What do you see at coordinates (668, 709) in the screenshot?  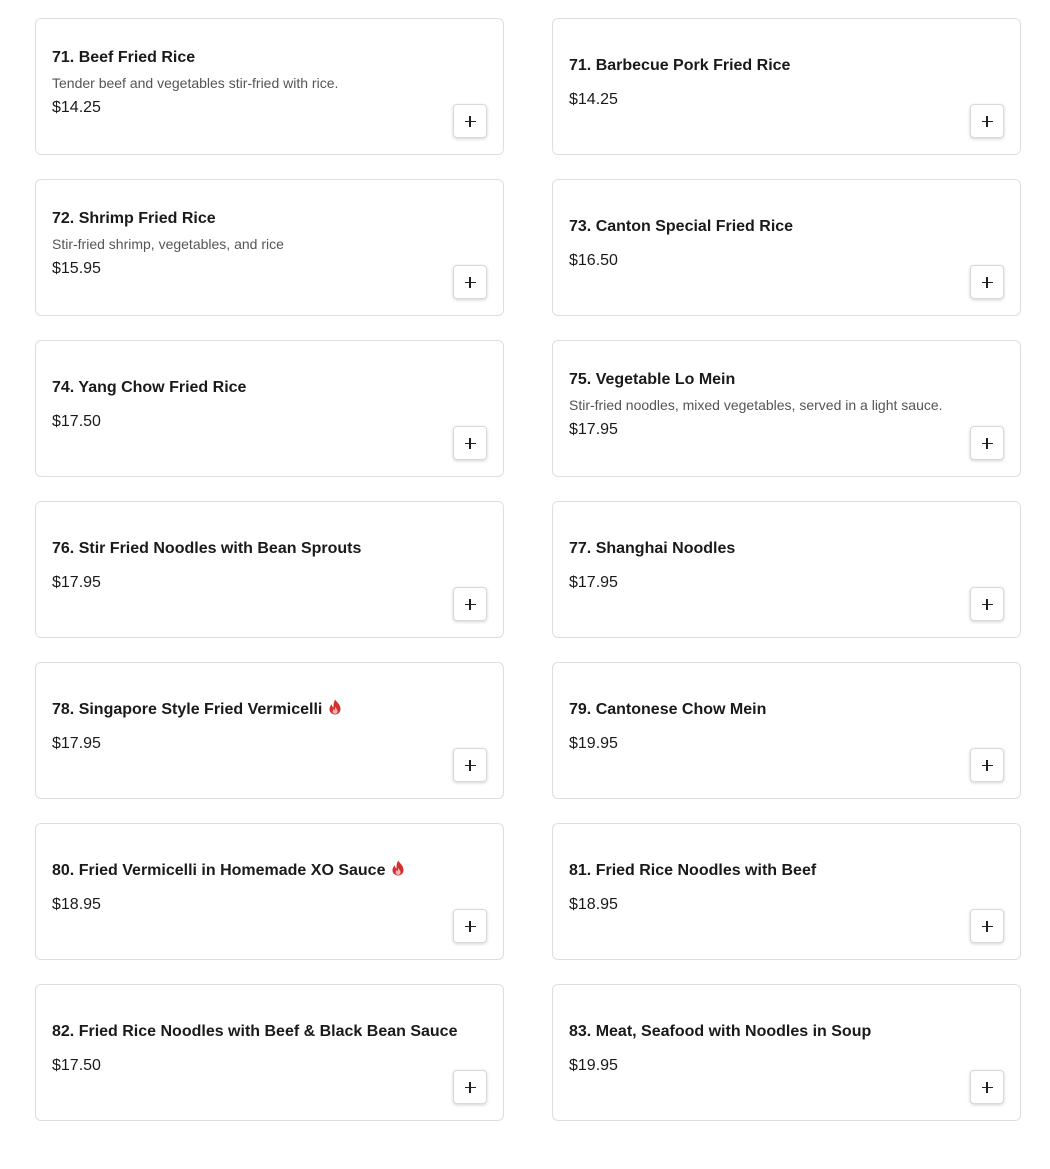 I see `menu-item-name: 79. Cantonese Chow Mein` at bounding box center [668, 709].